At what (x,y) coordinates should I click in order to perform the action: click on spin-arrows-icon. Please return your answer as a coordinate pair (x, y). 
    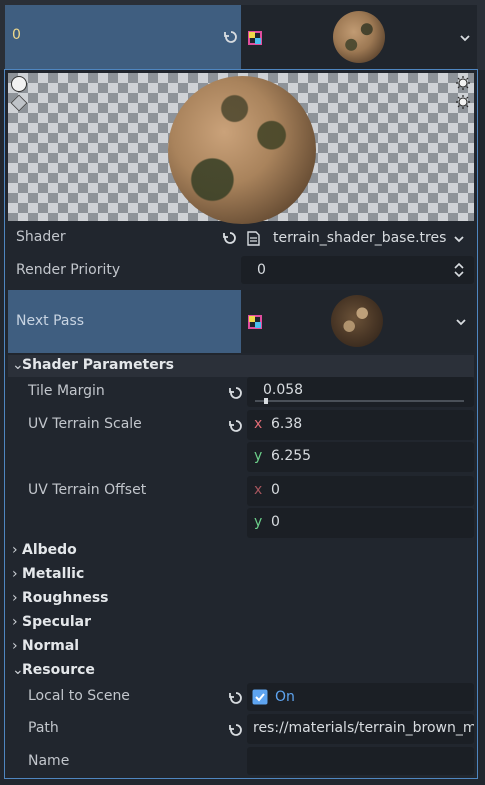
    Looking at the image, I should click on (459, 270).